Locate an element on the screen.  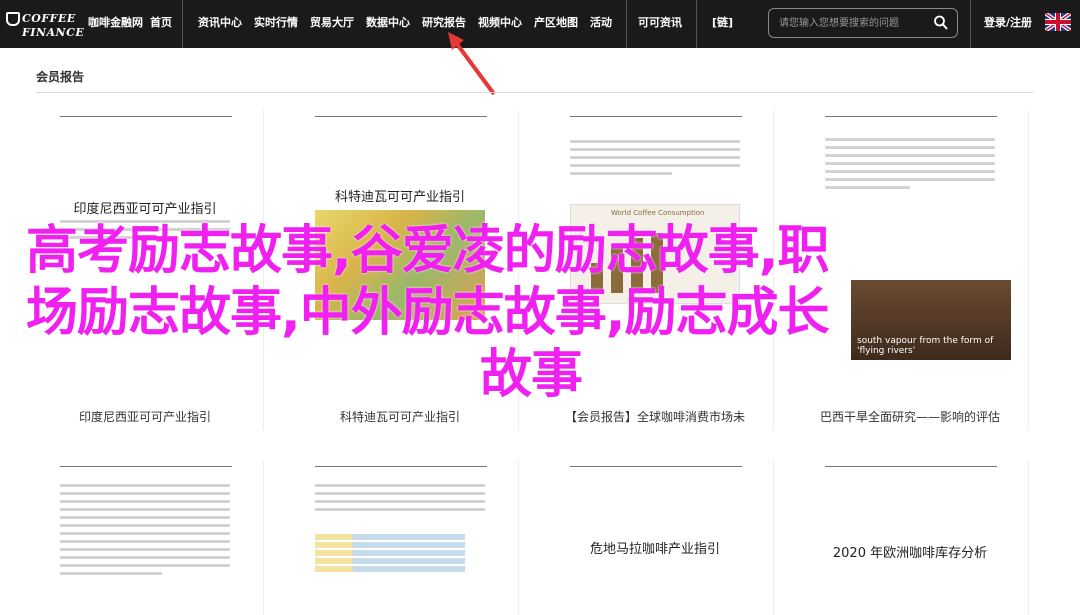
logo-line1: COFFEE is located at coordinates (49, 18).